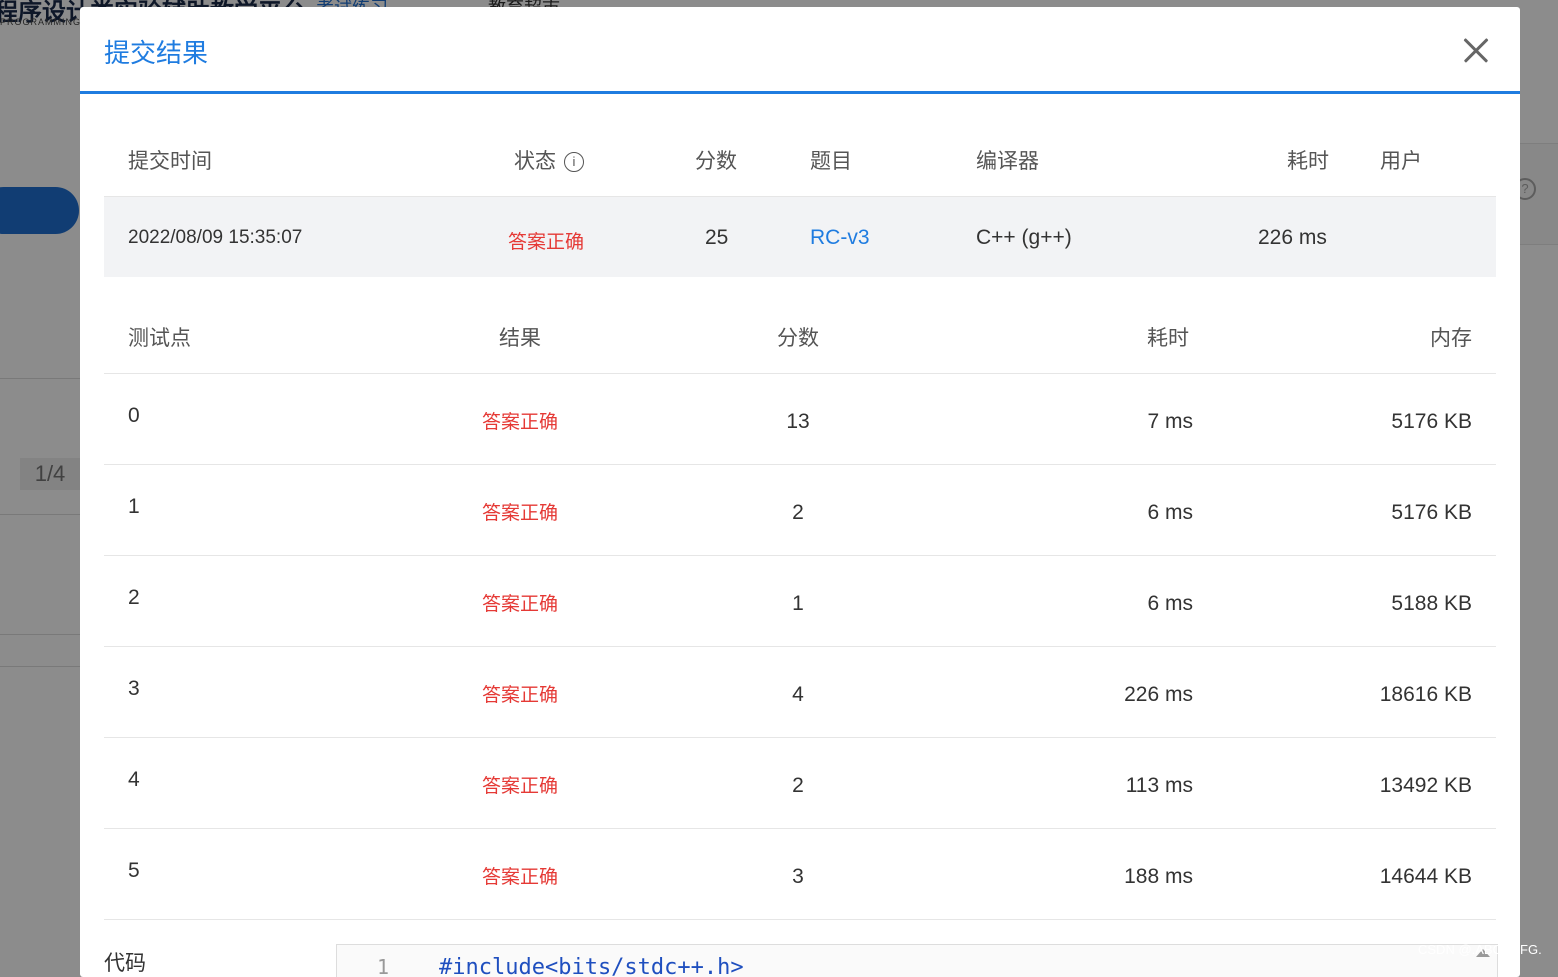 The width and height of the screenshot is (1558, 977). What do you see at coordinates (1425, 876) in the screenshot?
I see `tp-memory: 14644 KB` at bounding box center [1425, 876].